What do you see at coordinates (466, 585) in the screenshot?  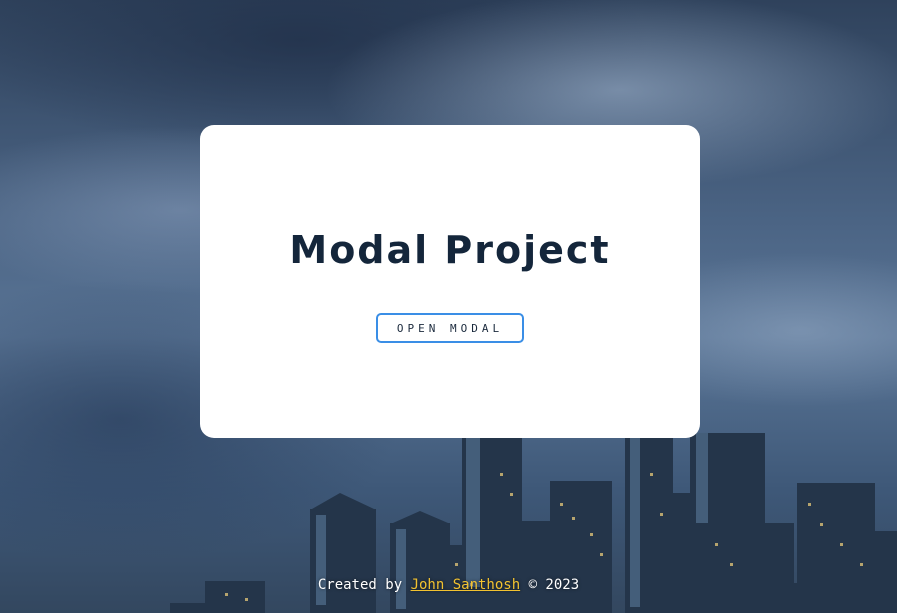 I see `author-link: John Santhosh` at bounding box center [466, 585].